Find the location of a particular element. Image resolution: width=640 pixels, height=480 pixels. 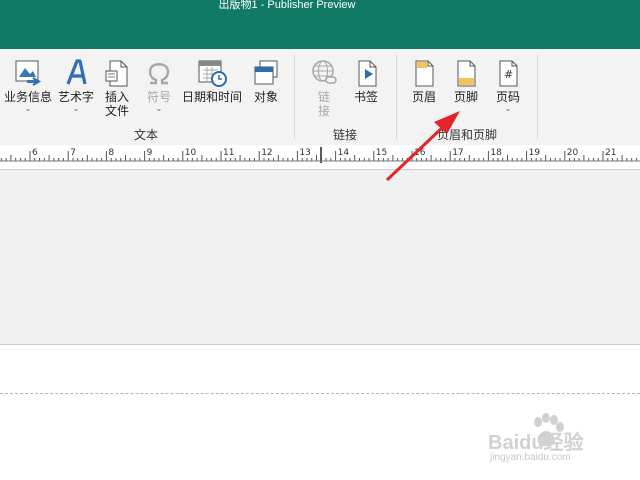

link-button: 链 接 is located at coordinates (324, 90).